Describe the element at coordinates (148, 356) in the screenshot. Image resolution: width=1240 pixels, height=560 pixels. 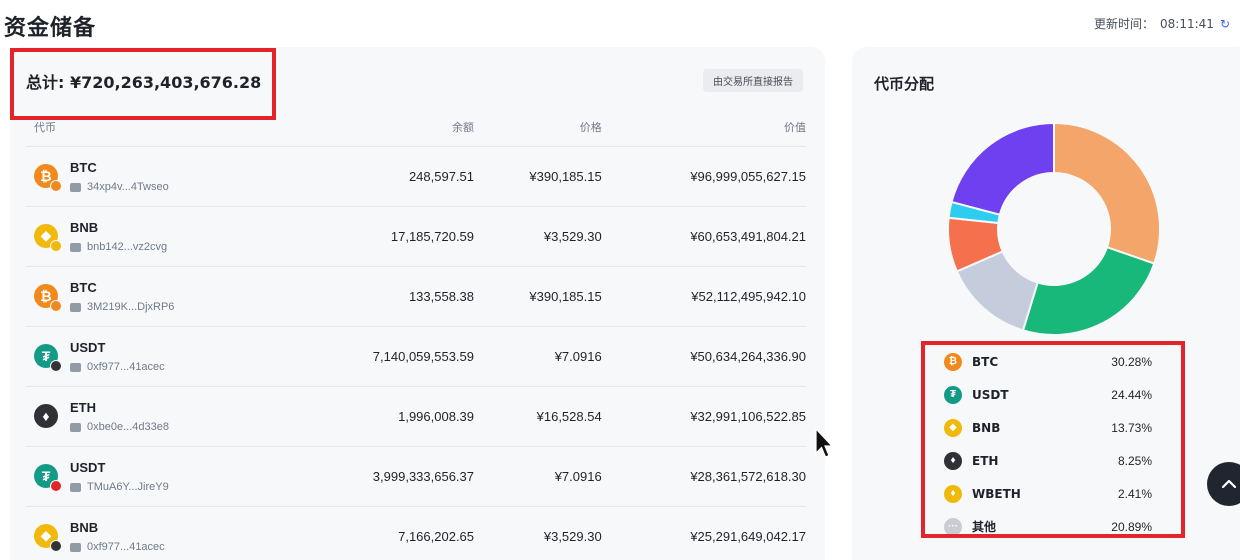
I see `token-cell: ₮ USDT 0xf977...41acec` at that location.